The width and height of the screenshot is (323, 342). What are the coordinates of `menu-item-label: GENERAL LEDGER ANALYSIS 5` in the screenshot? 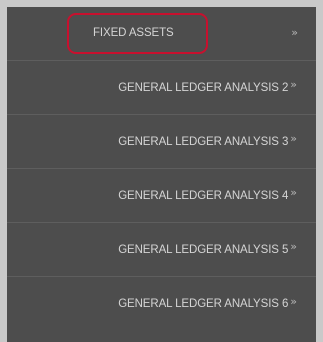 It's located at (203, 249).